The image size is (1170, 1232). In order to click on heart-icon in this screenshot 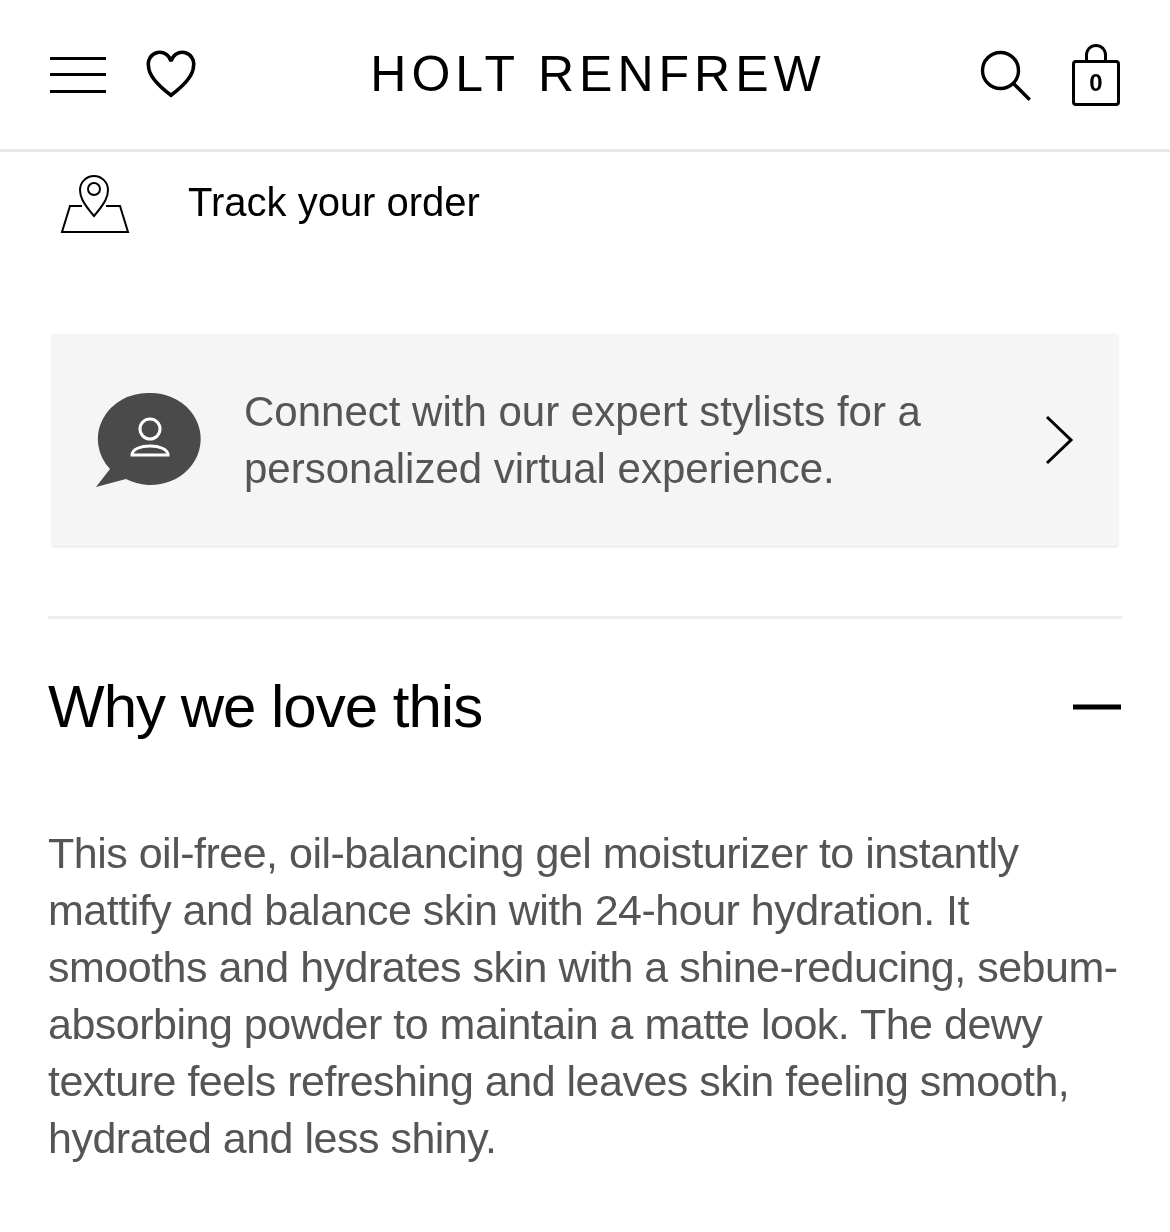, I will do `click(171, 74)`.